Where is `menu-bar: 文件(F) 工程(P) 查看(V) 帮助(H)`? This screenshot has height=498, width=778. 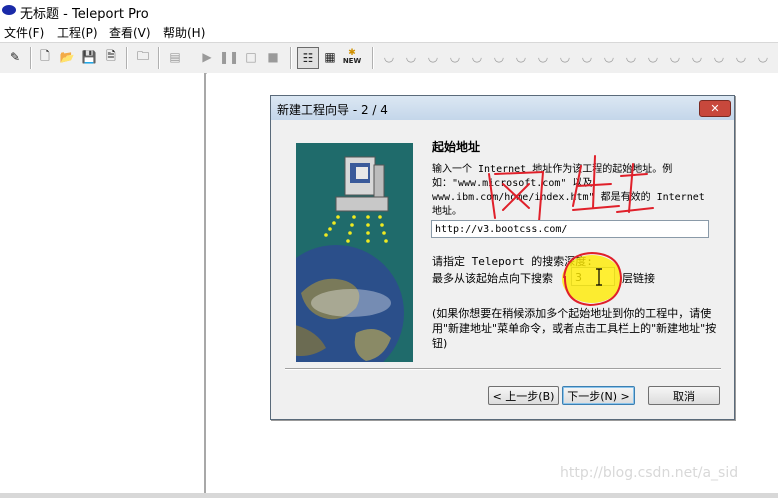
menu-bar: 文件(F) 工程(P) 查看(V) 帮助(H) is located at coordinates (389, 32).